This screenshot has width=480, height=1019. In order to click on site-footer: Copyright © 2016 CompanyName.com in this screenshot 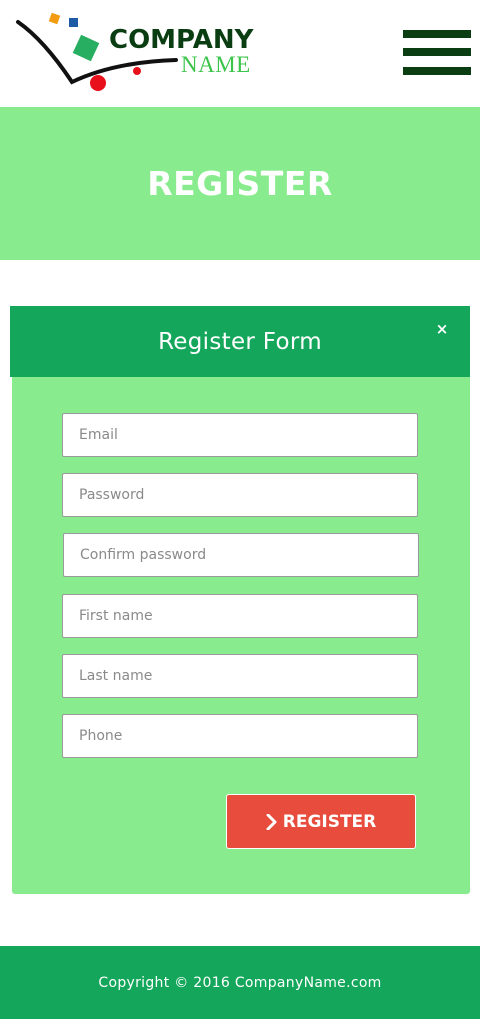, I will do `click(240, 982)`.